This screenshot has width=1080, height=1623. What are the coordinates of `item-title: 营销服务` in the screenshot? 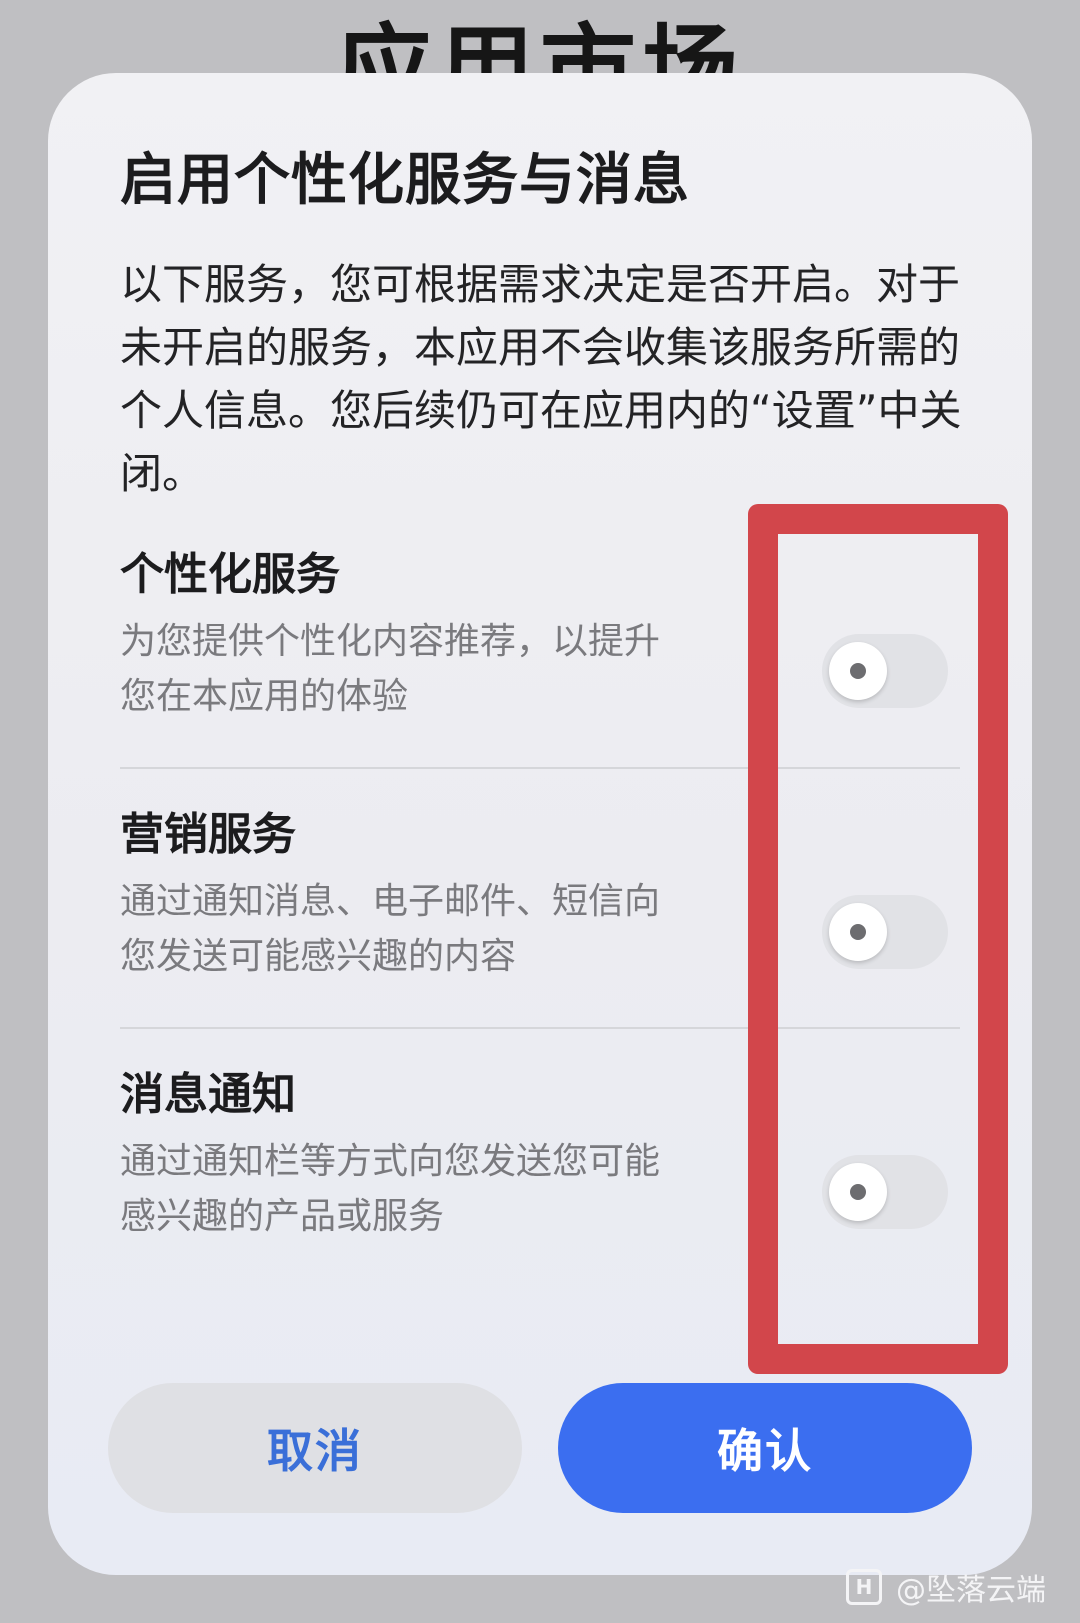 It's located at (208, 834).